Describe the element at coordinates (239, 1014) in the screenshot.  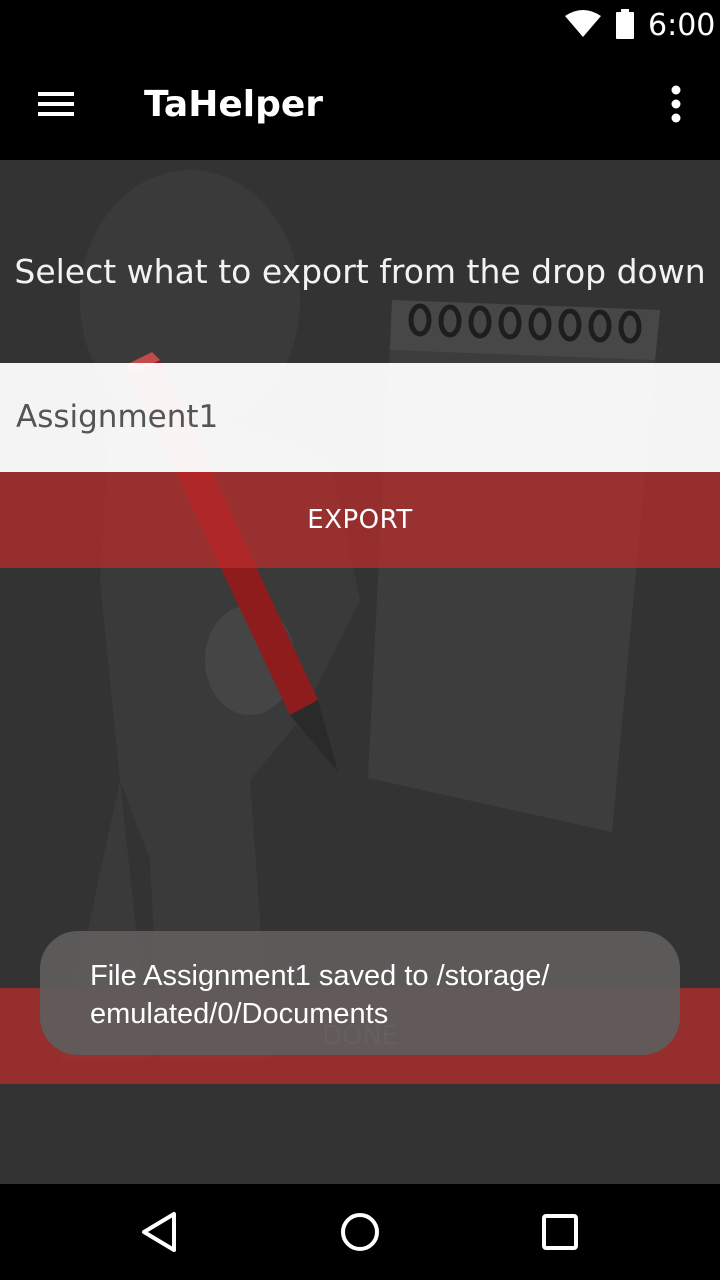
I see `toast-line-2: emulated/0/Documents` at that location.